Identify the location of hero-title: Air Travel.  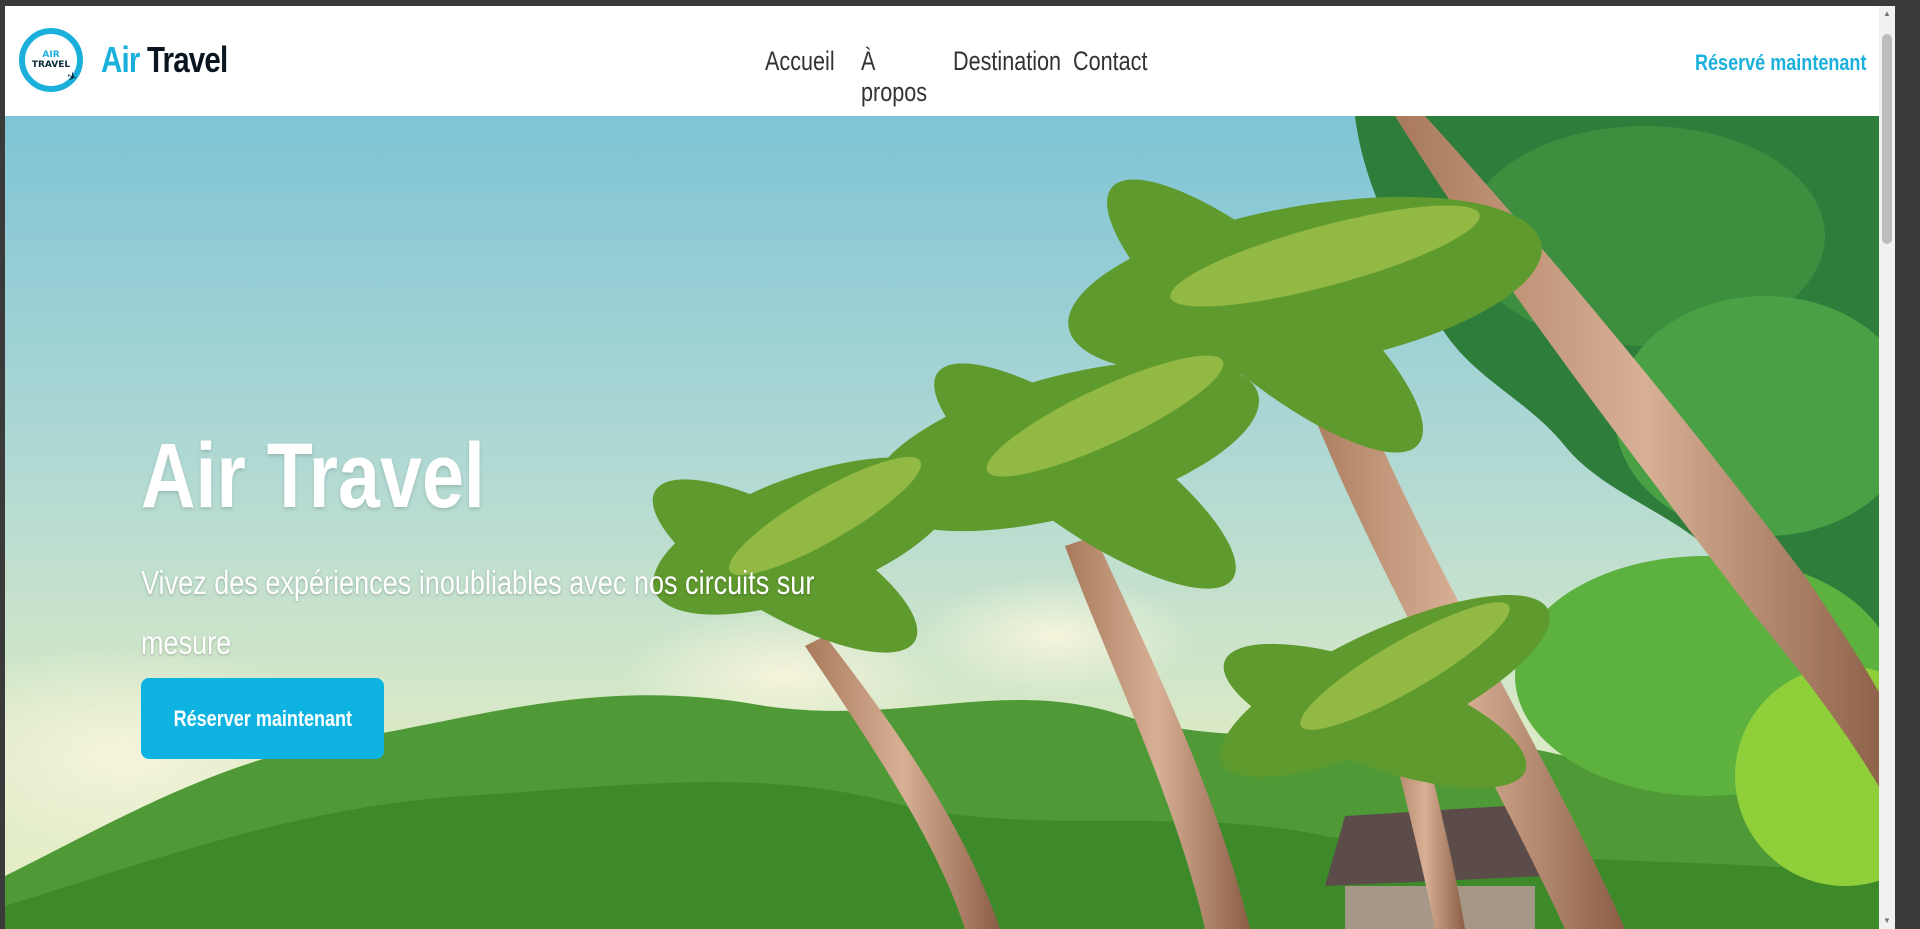
(313, 476).